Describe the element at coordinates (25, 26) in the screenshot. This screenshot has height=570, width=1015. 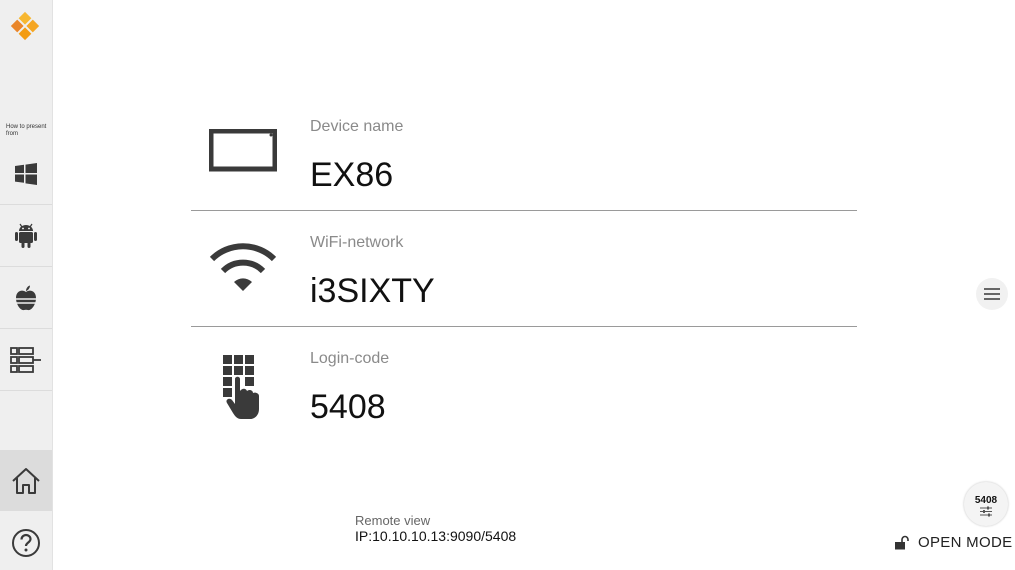
I see `logo-icon` at that location.